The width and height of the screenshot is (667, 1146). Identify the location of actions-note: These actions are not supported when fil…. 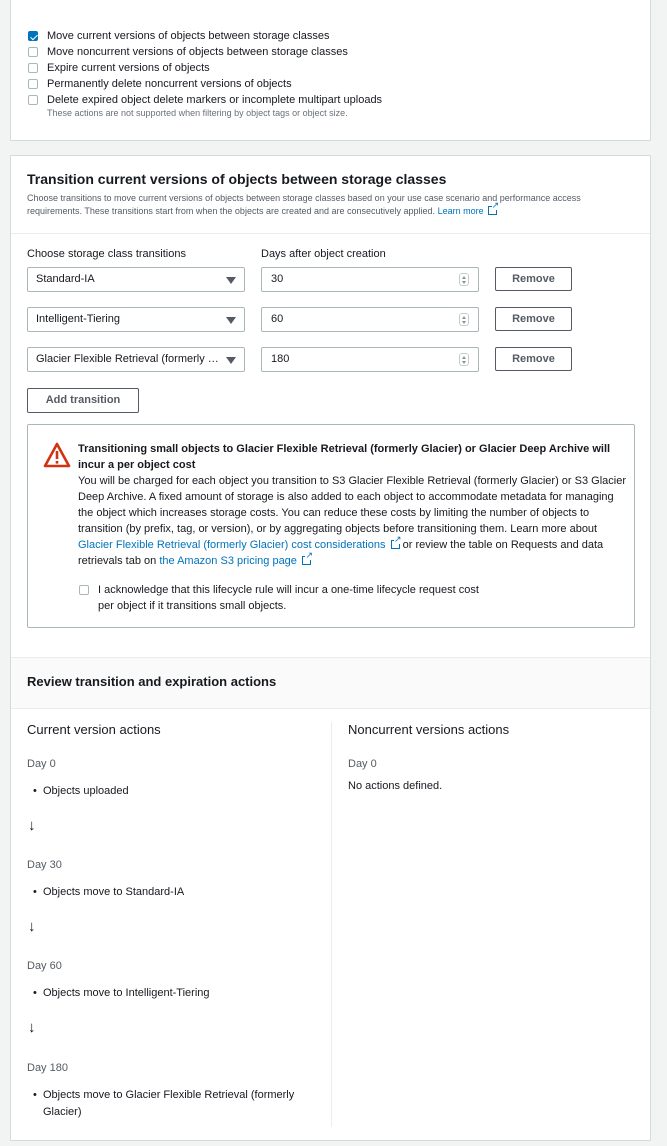
(197, 113).